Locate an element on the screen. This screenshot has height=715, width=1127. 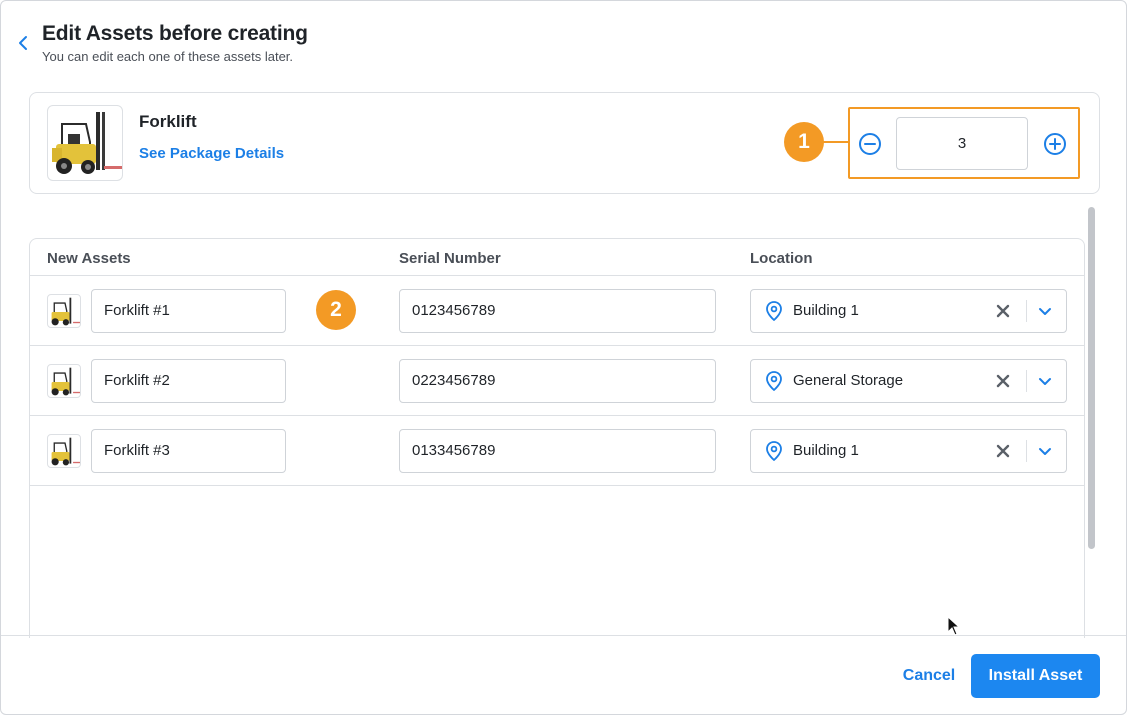
column-header-new-assets: New Assets is located at coordinates (89, 258).